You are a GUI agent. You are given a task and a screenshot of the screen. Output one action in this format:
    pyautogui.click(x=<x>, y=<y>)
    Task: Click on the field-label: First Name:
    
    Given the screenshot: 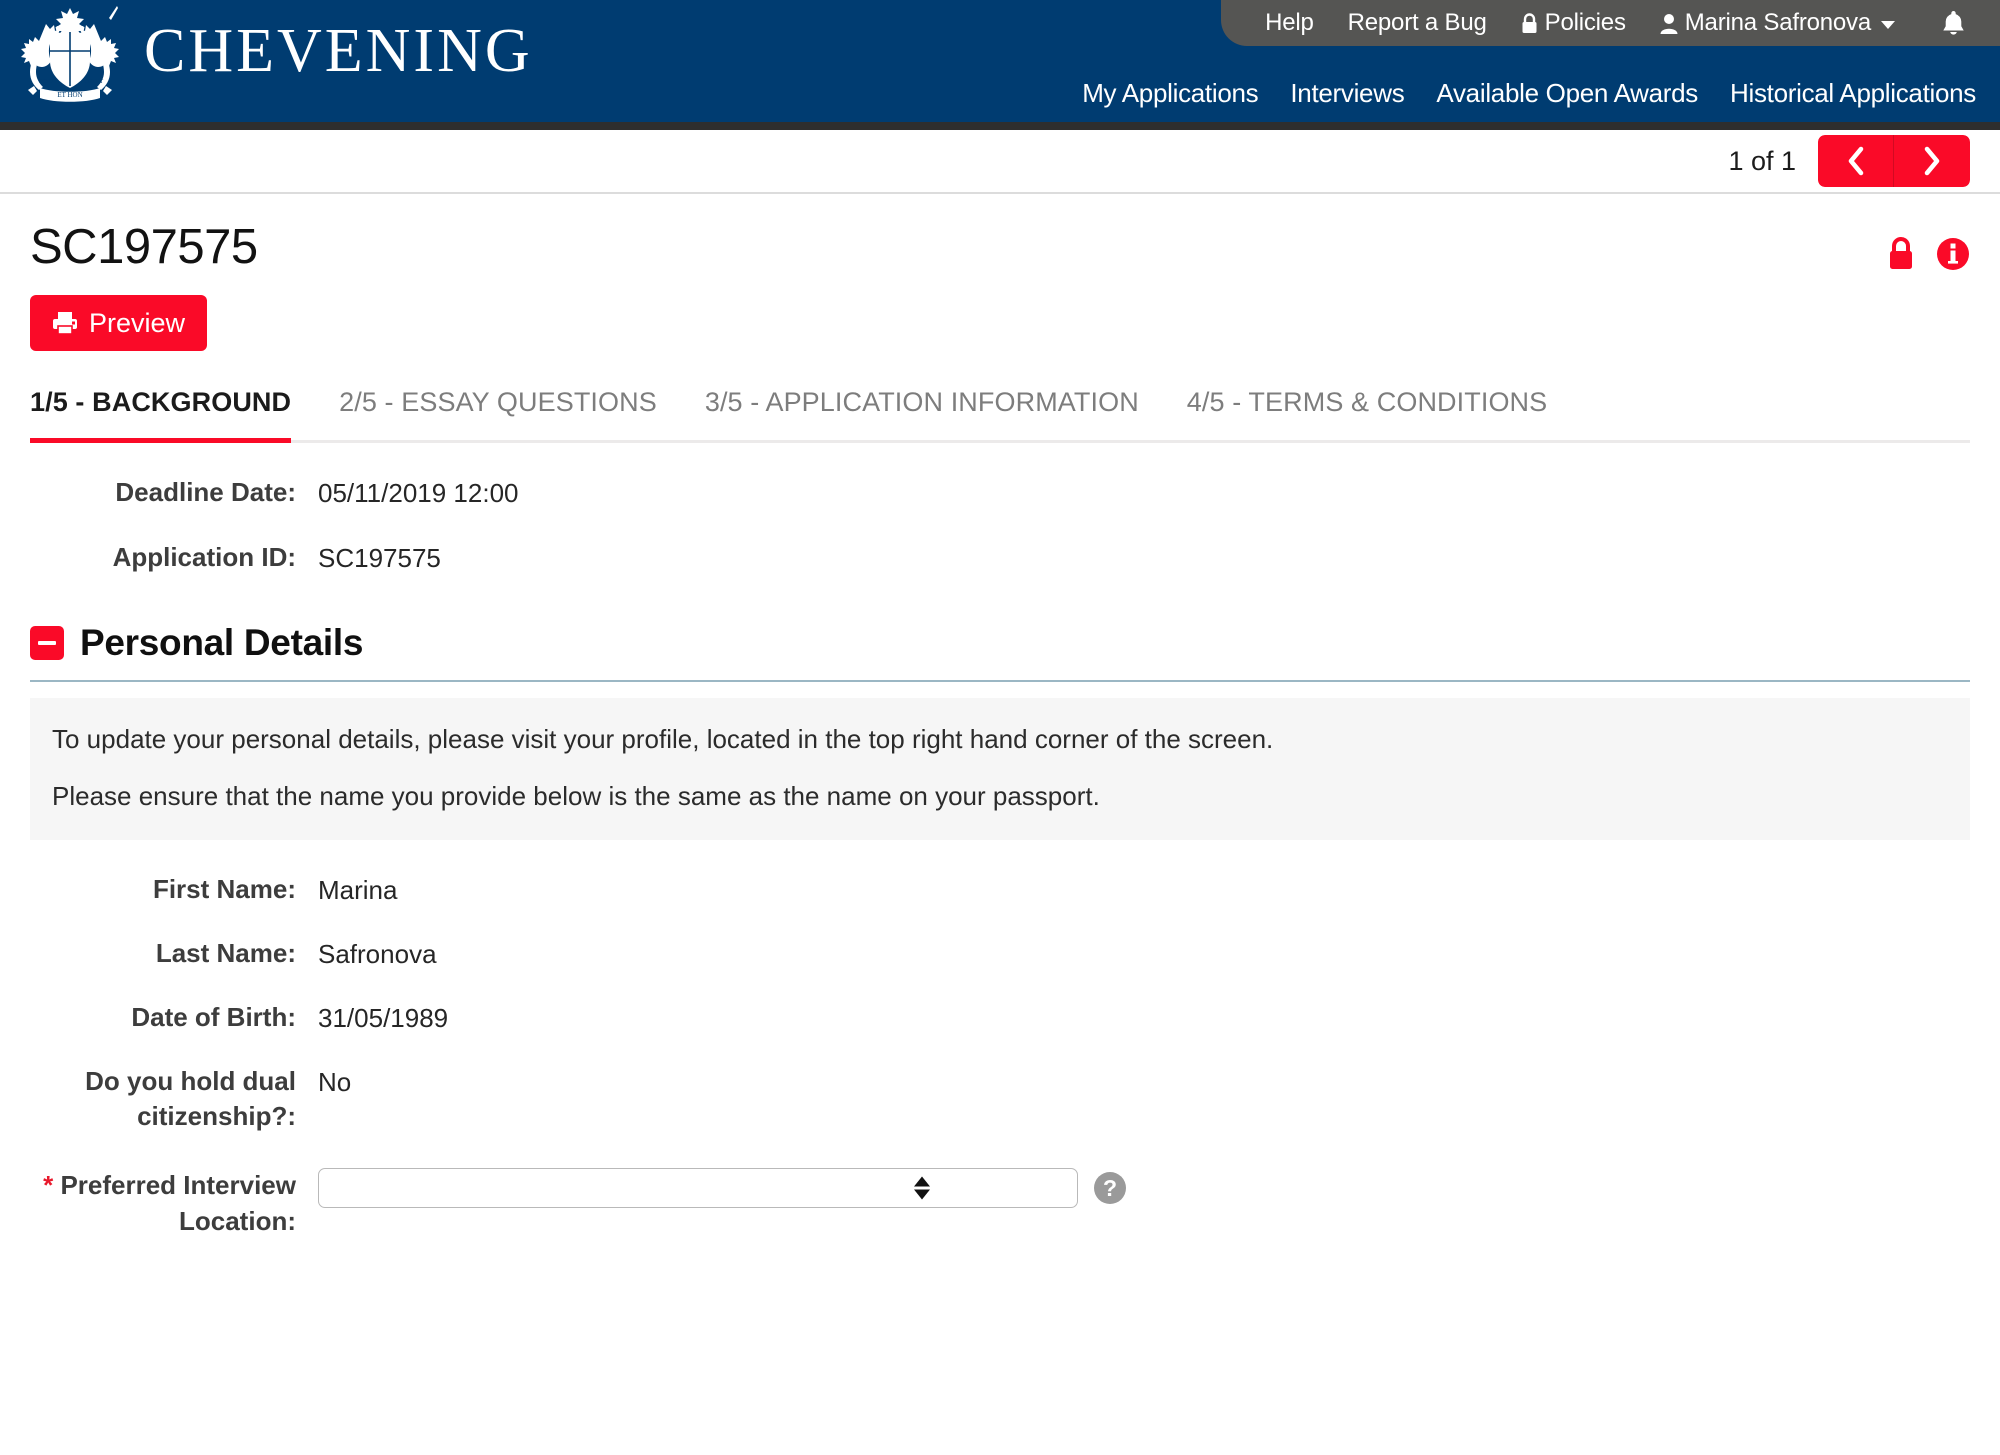 What is the action you would take?
    pyautogui.click(x=224, y=889)
    